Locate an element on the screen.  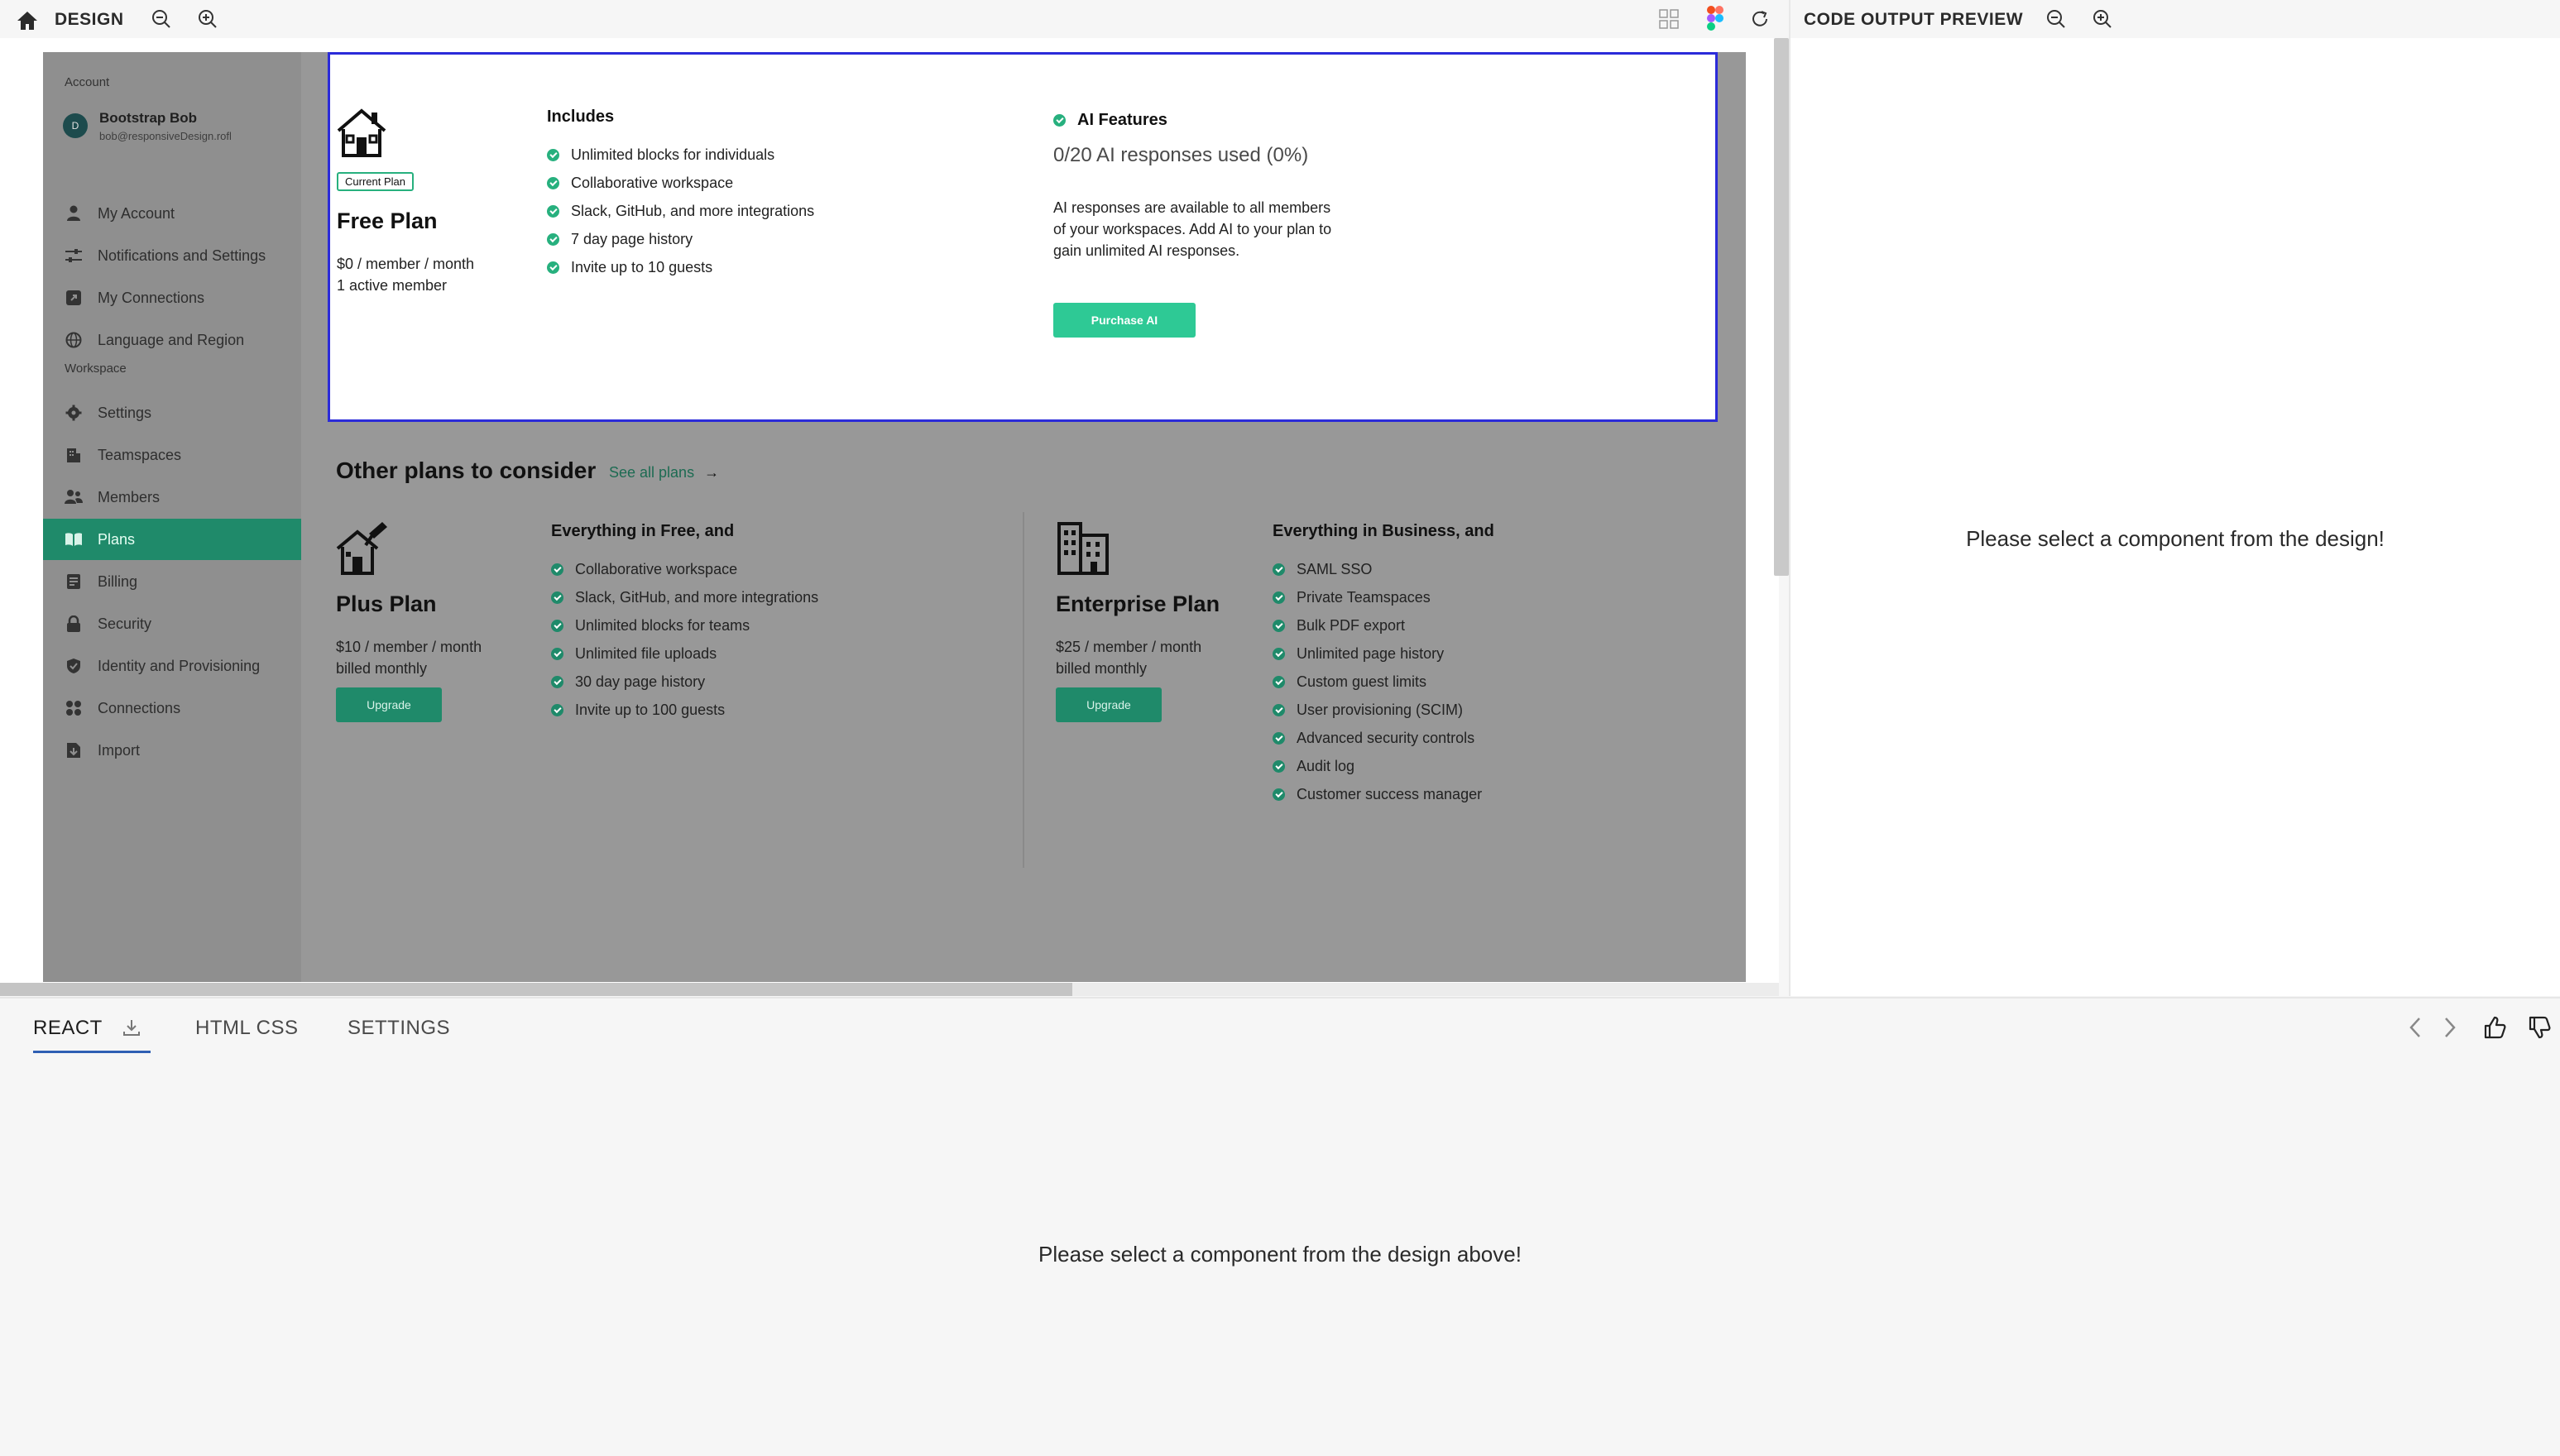
preview-zoom-in-icon is located at coordinates (2102, 19).